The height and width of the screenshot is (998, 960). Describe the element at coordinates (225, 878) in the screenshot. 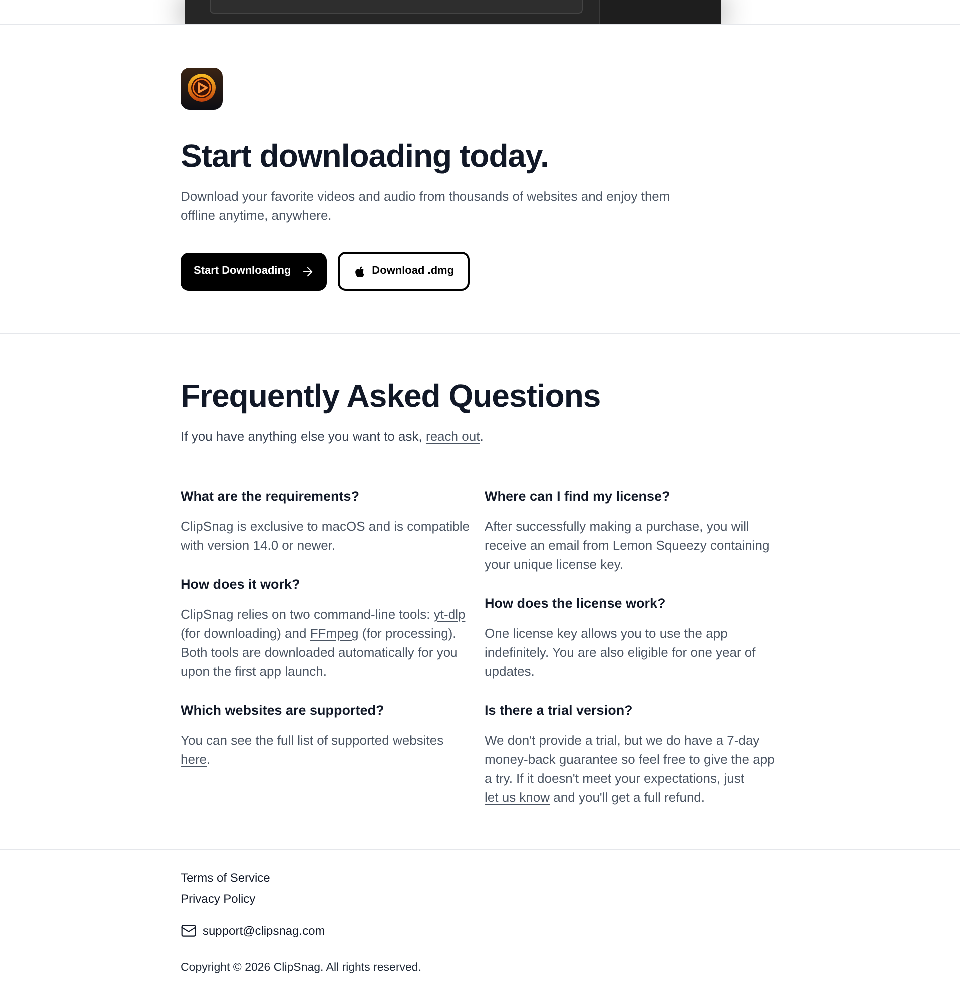

I see `footer-link: Terms of Service` at that location.